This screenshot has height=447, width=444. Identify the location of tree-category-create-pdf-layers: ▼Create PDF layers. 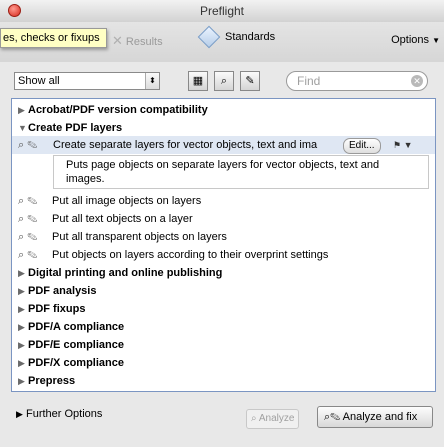
(70, 128).